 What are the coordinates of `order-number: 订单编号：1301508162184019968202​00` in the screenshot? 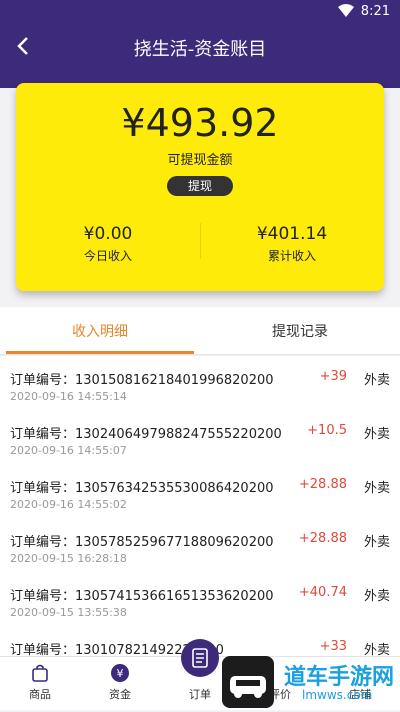 It's located at (142, 380).